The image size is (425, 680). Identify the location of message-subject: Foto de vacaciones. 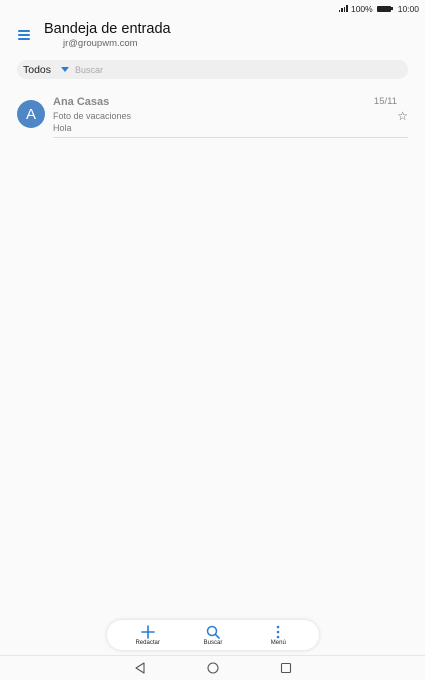
(92, 116).